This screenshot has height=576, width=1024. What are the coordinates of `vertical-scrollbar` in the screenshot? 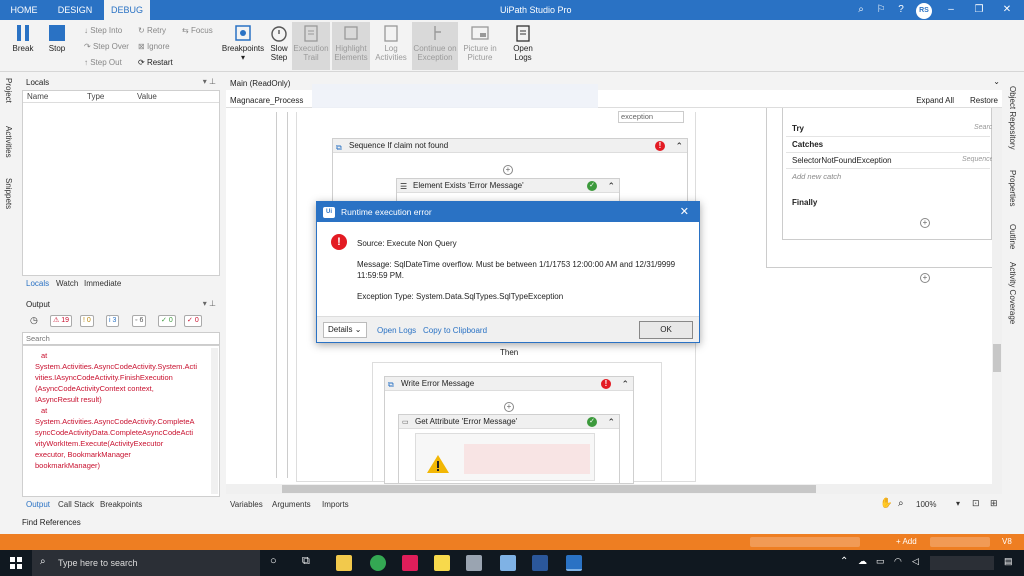 It's located at (997, 296).